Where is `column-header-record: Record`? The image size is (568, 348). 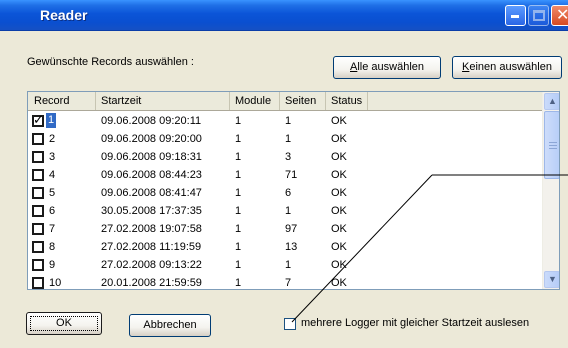
column-header-record: Record is located at coordinates (62, 101).